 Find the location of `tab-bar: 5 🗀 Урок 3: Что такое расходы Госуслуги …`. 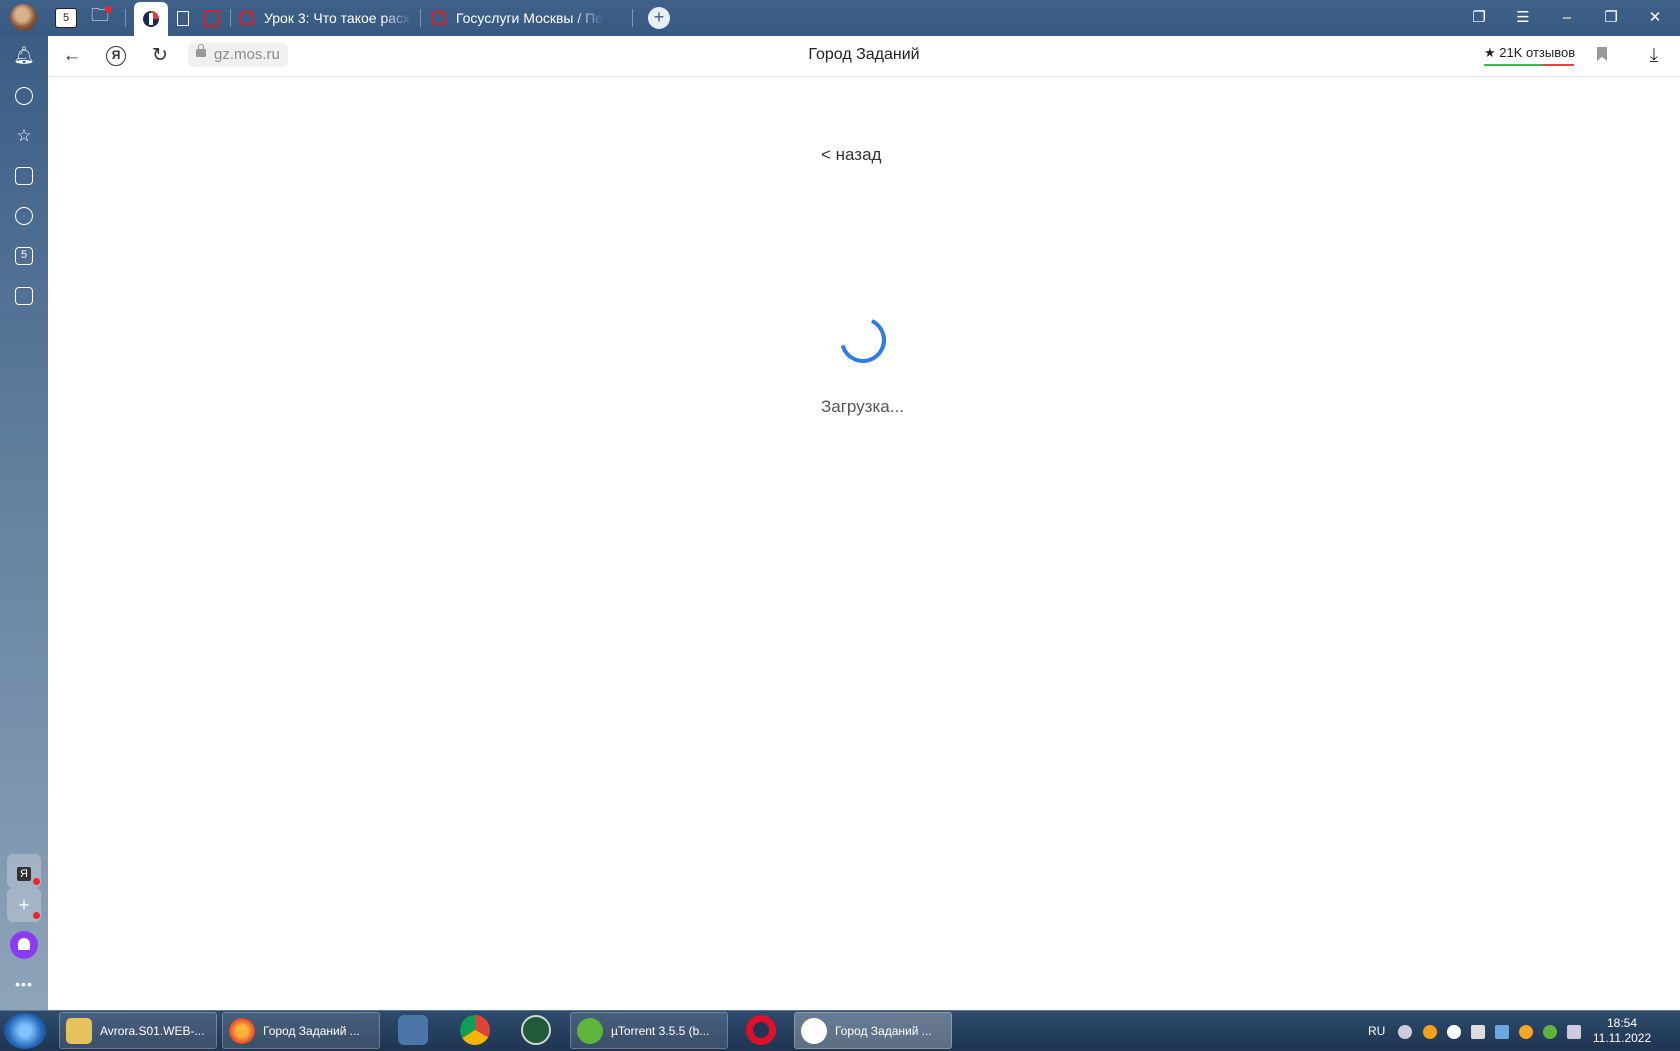

tab-bar: 5 🗀 Урок 3: Что такое расходы Госуслуги … is located at coordinates (840, 18).